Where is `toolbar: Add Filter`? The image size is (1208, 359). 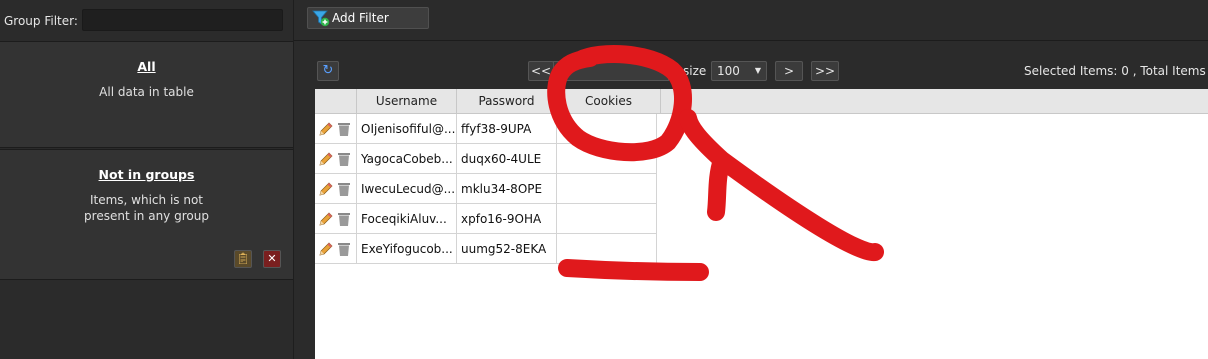
toolbar: Add Filter is located at coordinates (751, 20).